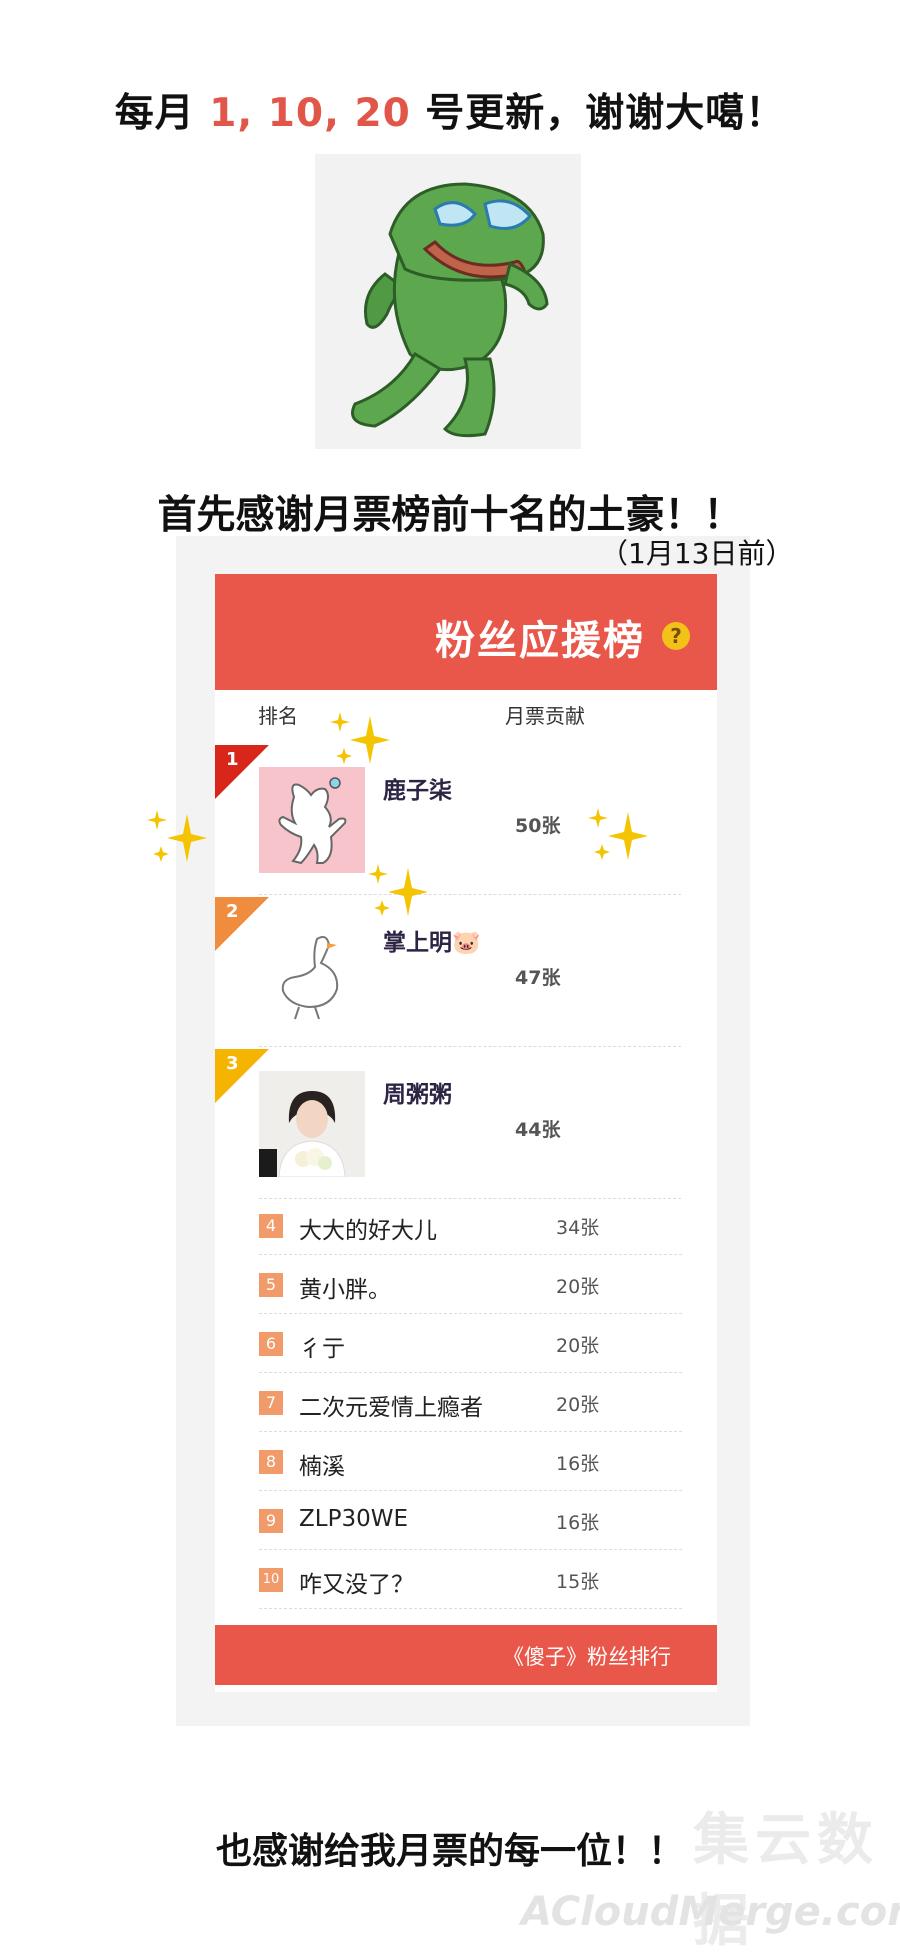 The width and height of the screenshot is (900, 1957). I want to click on rank-number: 1, so click(232, 759).